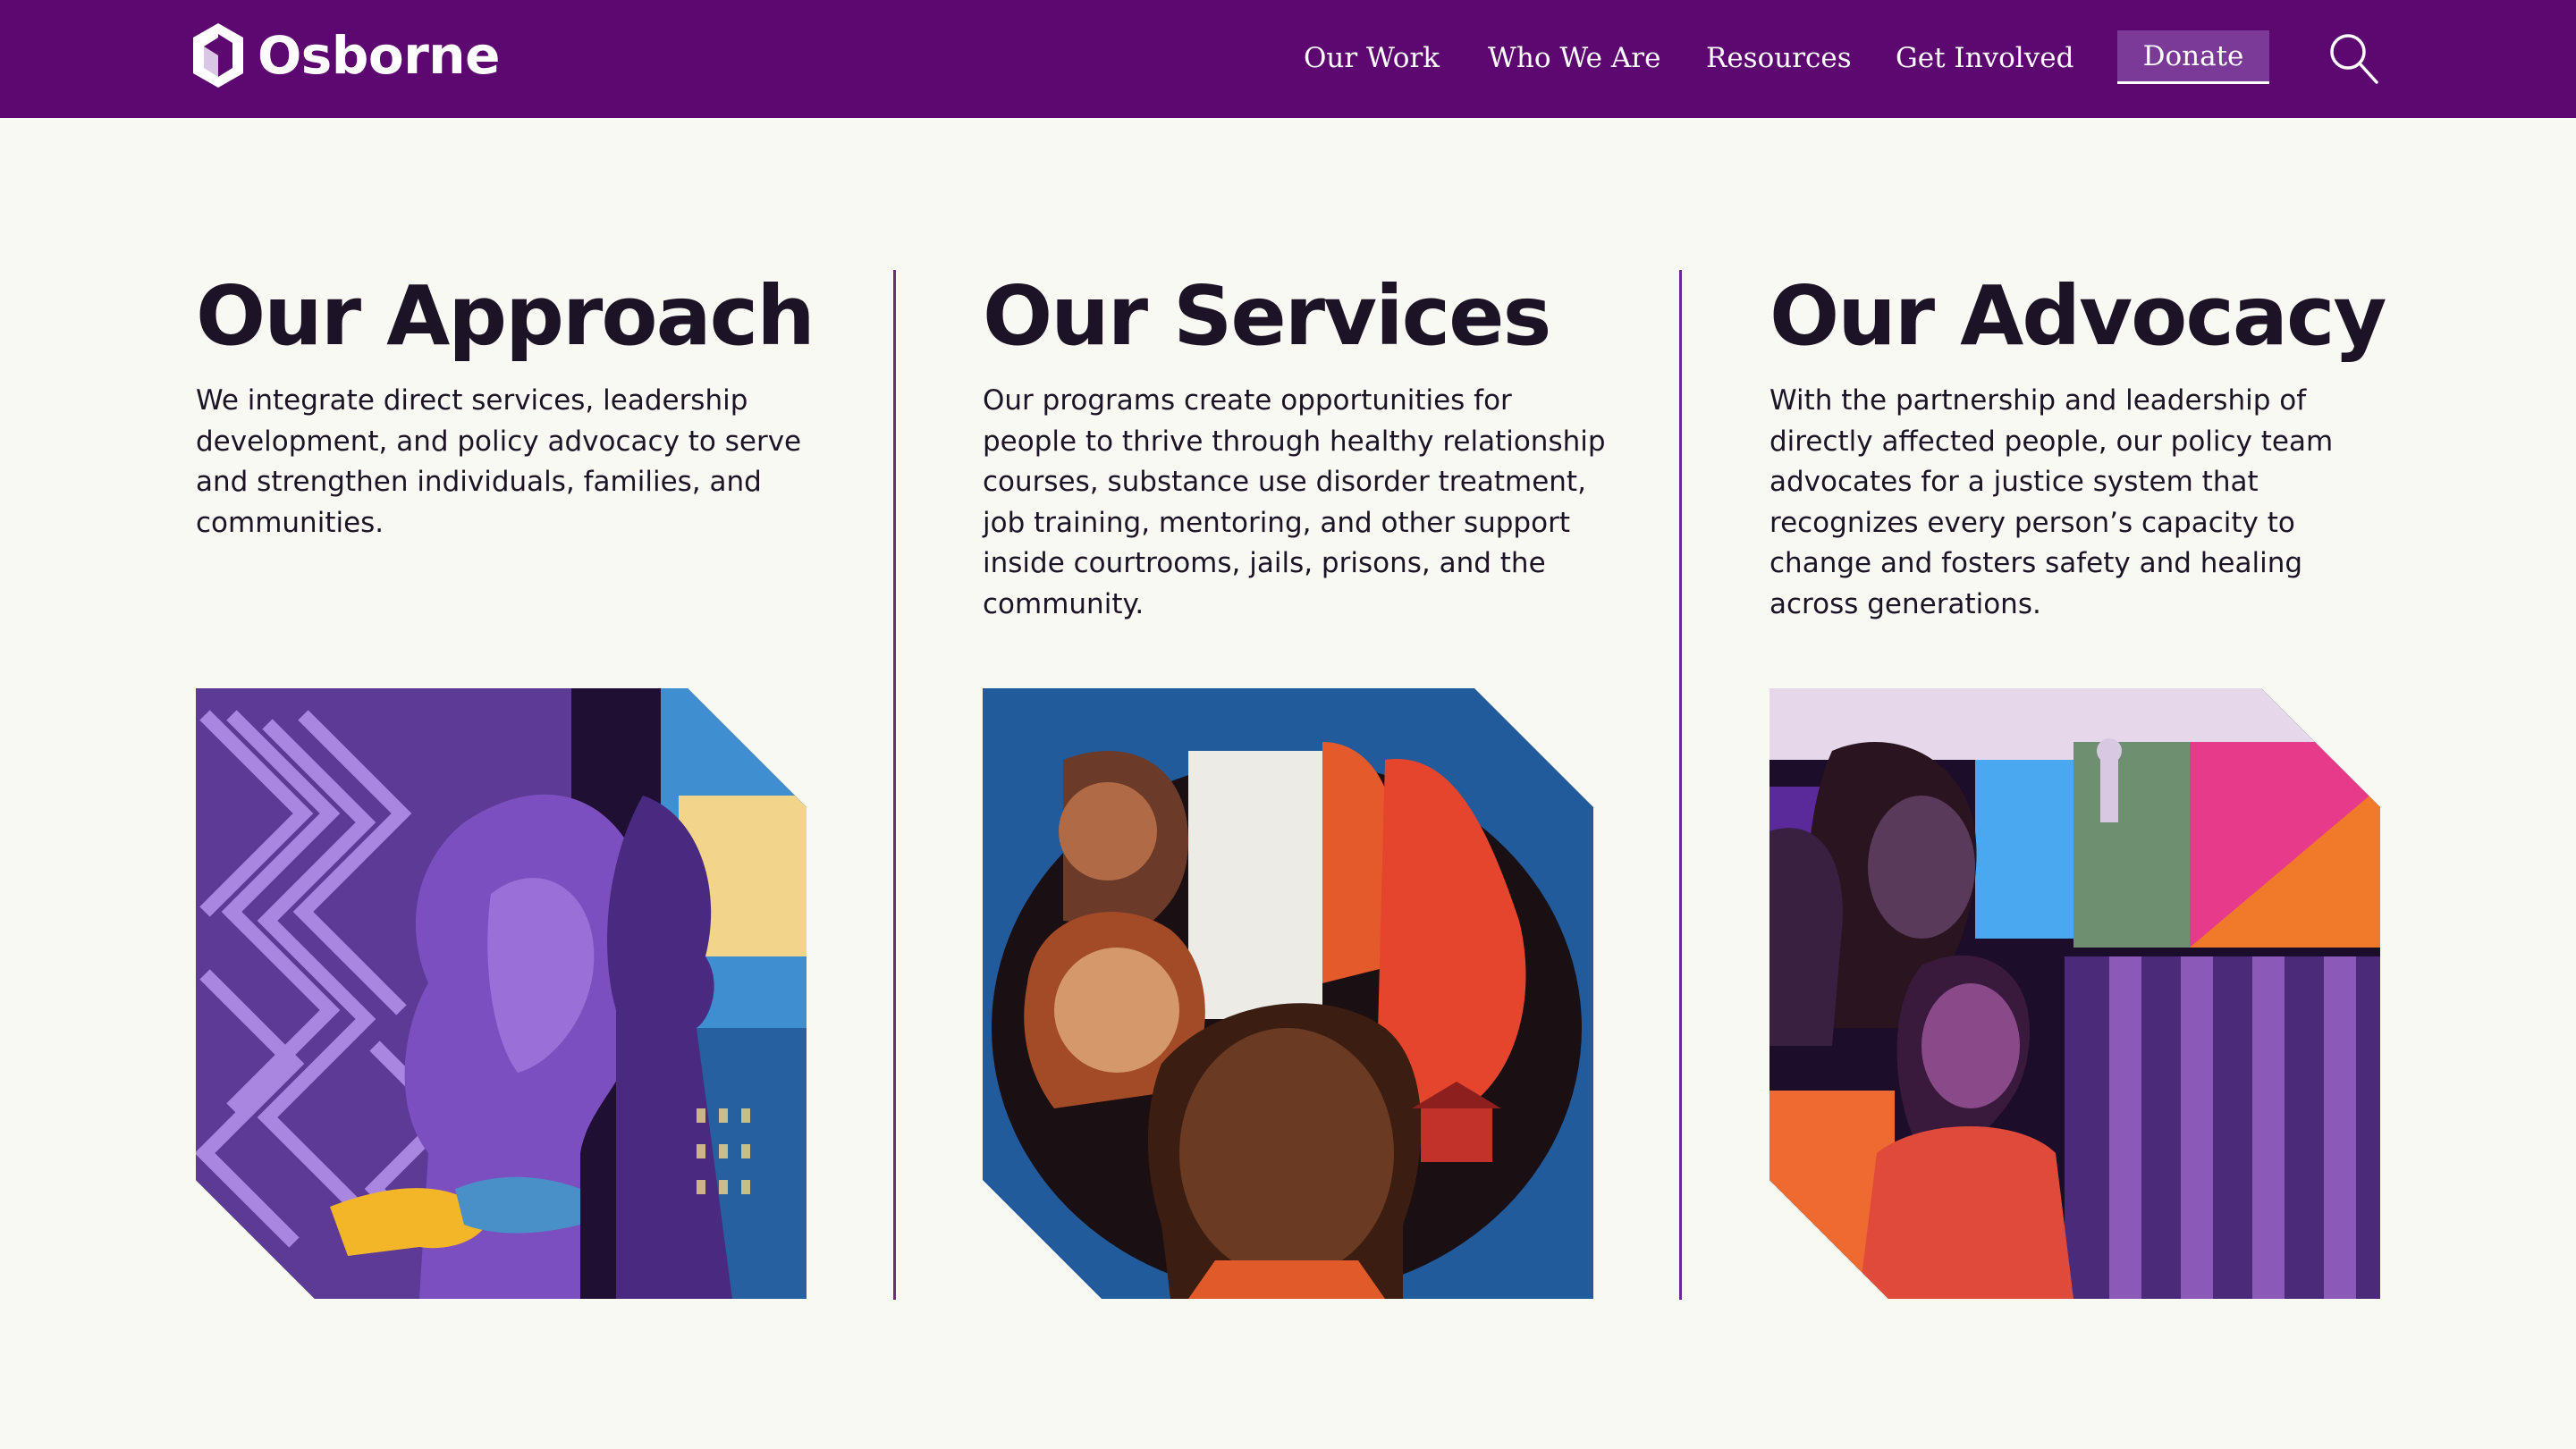  What do you see at coordinates (218, 55) in the screenshot?
I see `hexagon-logo-icon` at bounding box center [218, 55].